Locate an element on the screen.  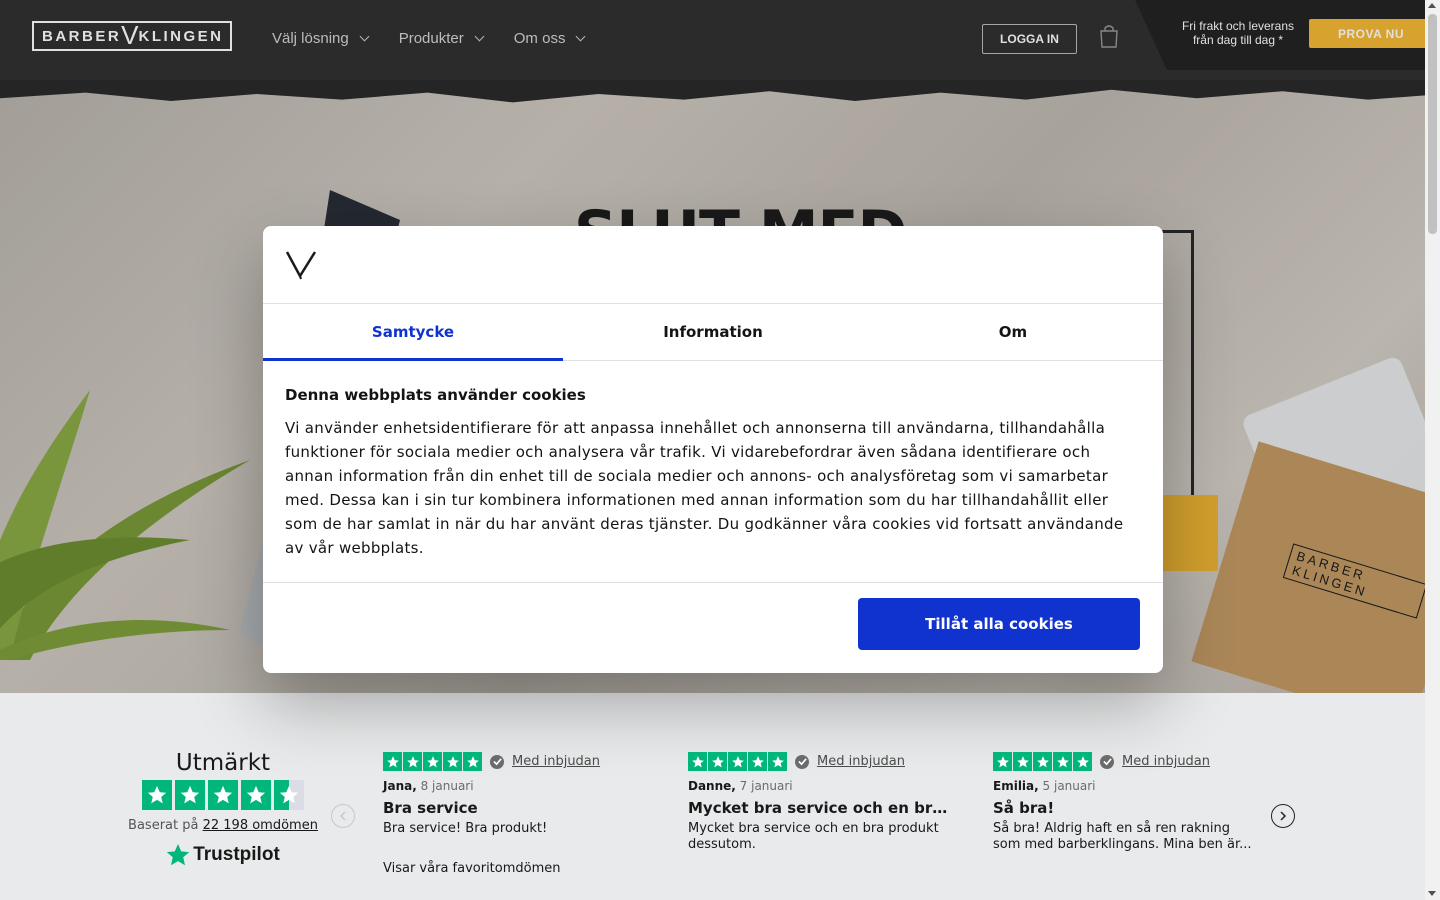
review-date: 5 januari is located at coordinates (1069, 786).